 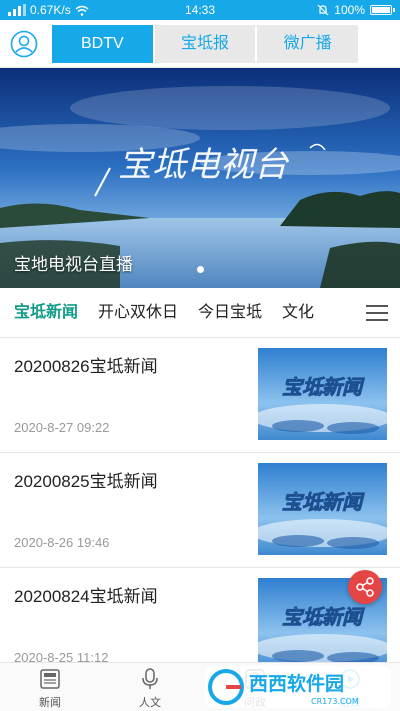 I want to click on status-right: 100%, so click(x=356, y=10).